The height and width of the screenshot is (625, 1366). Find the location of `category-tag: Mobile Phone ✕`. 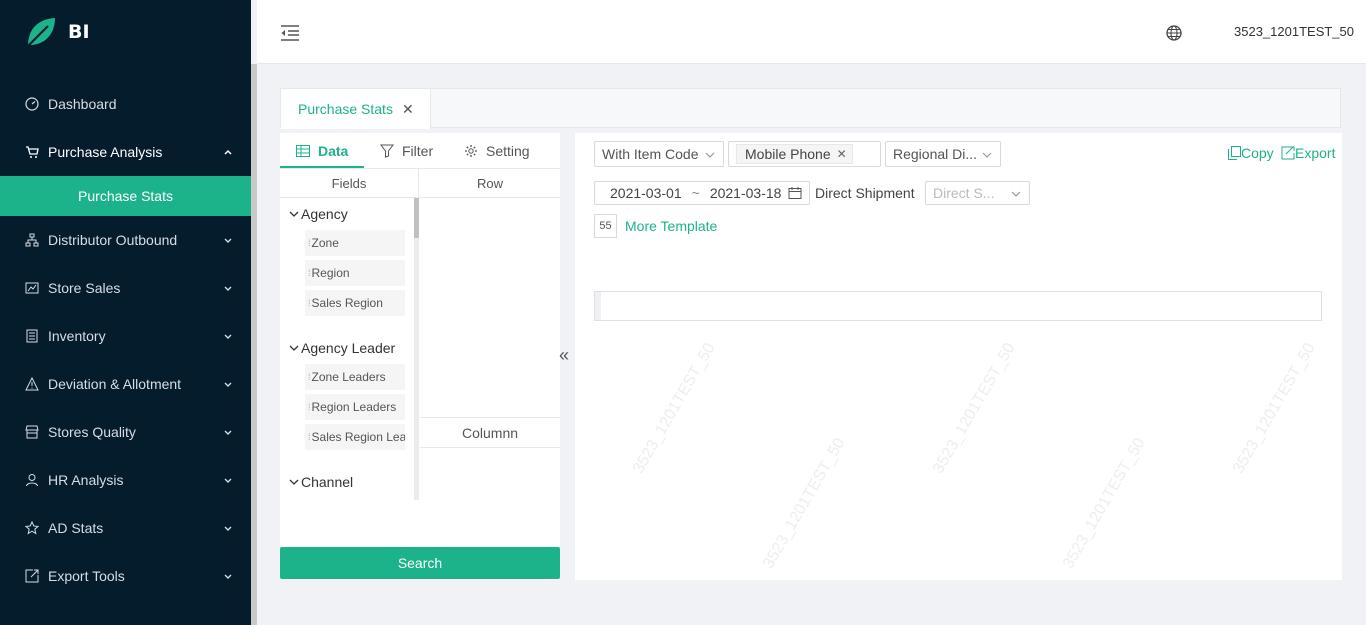

category-tag: Mobile Phone ✕ is located at coordinates (794, 154).